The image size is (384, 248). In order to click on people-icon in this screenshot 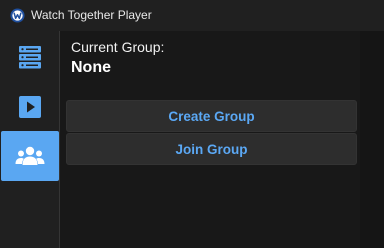, I will do `click(30, 155)`.